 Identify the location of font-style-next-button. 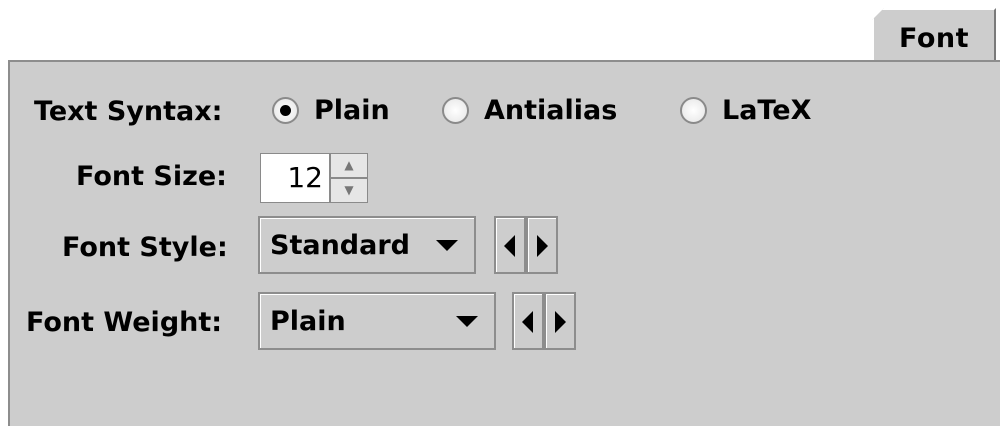
(542, 245).